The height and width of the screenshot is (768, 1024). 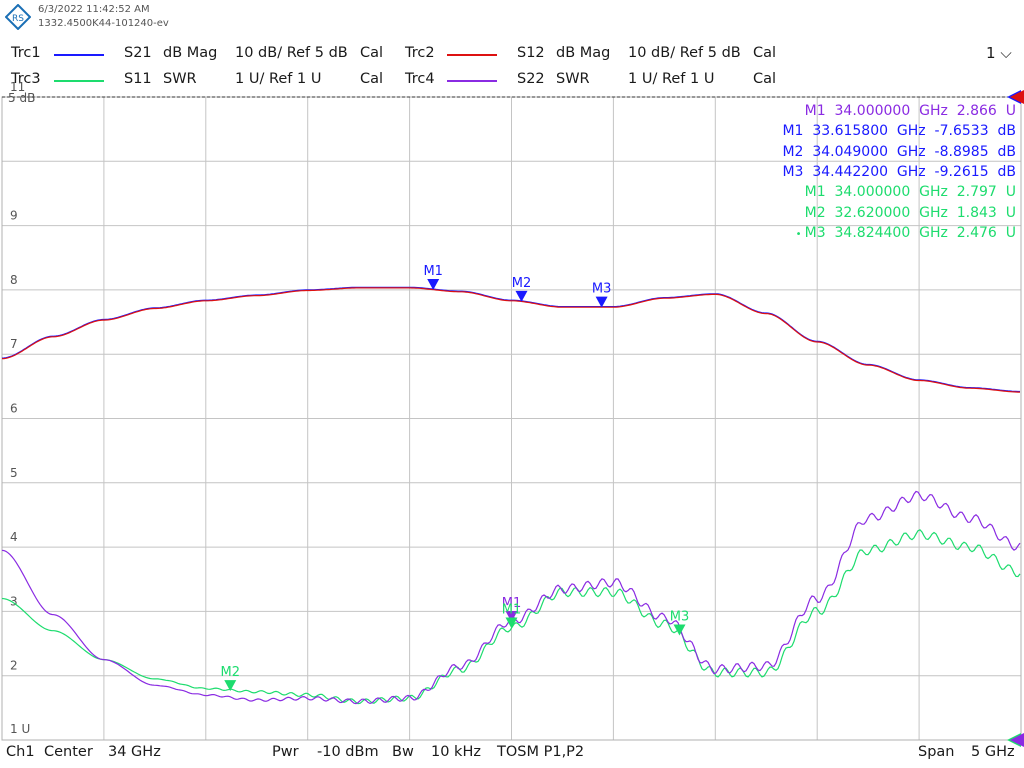 I want to click on center-label: Center, so click(x=68, y=752).